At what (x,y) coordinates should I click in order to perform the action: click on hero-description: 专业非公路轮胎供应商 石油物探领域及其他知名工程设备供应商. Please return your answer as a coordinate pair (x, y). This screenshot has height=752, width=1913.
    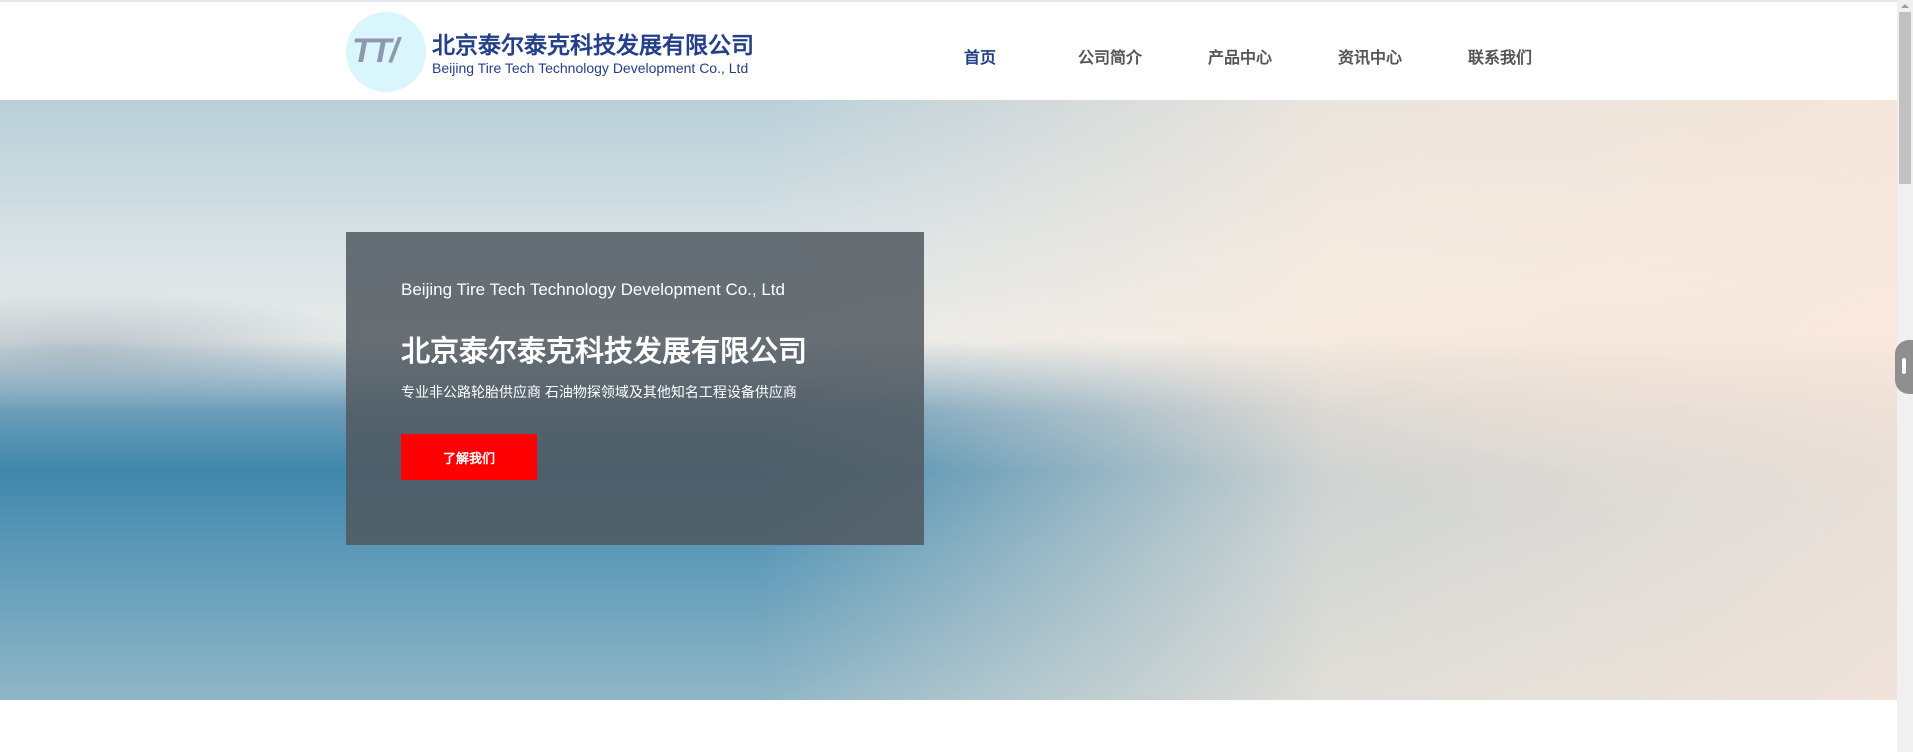
    Looking at the image, I should click on (599, 392).